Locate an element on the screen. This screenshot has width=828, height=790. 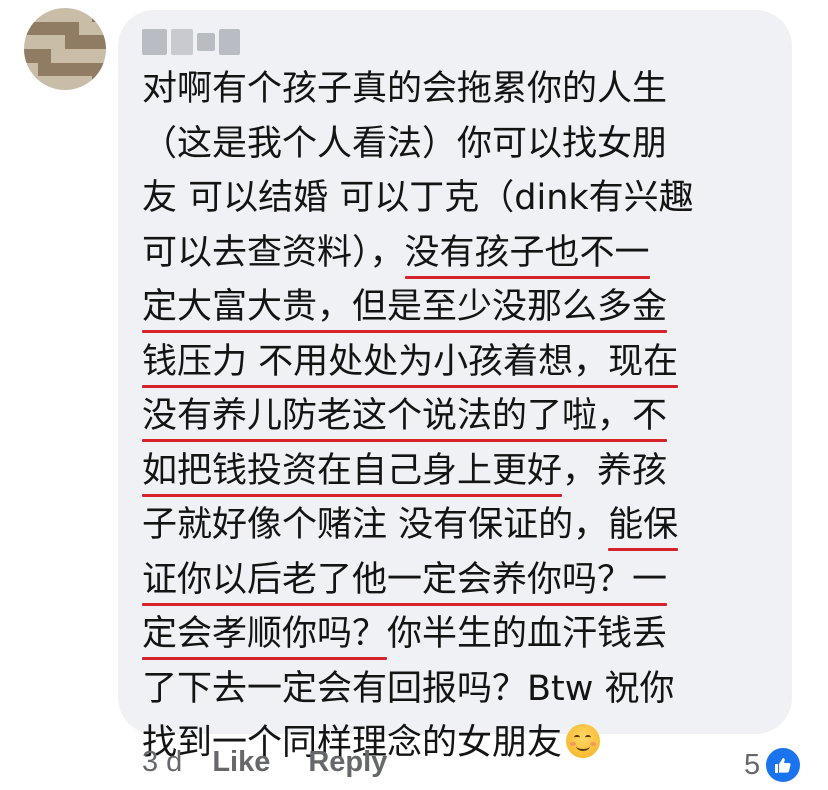
text-line: 定会孝顺你吗？你半生的血汗钱丢 is located at coordinates (405, 634).